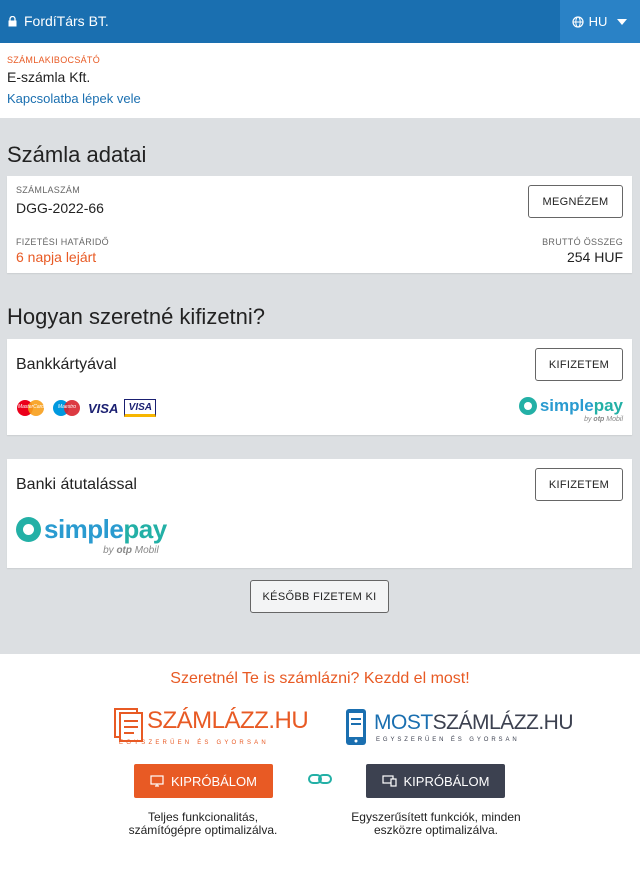 This screenshot has height=871, width=640. Describe the element at coordinates (157, 781) in the screenshot. I see `monitor-icon` at that location.